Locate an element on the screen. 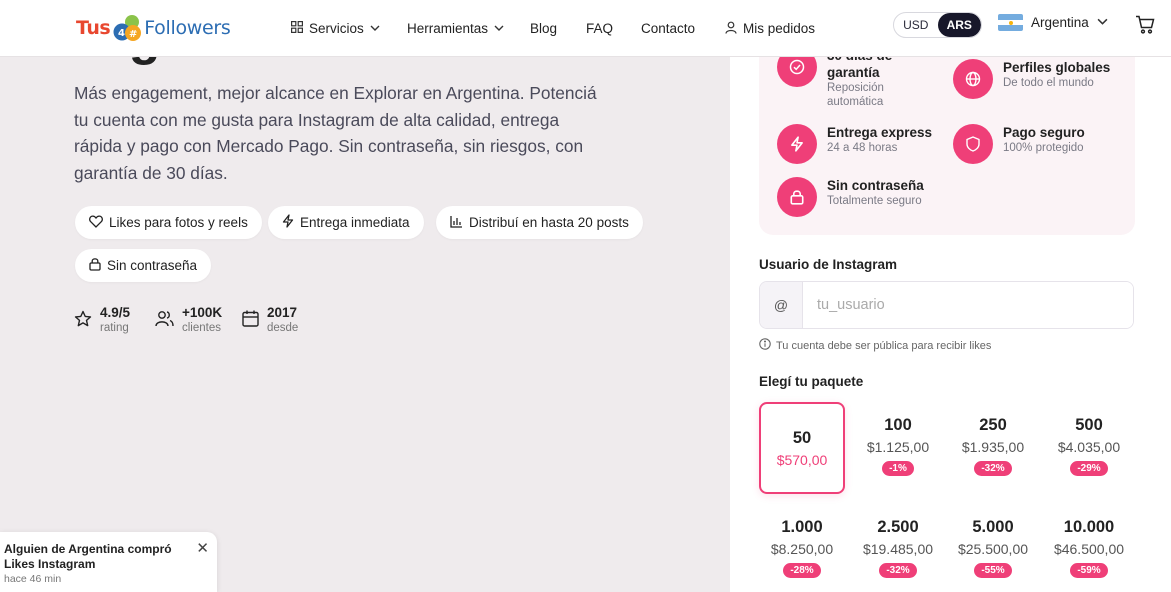  nav-blog: Blog is located at coordinates (543, 28).